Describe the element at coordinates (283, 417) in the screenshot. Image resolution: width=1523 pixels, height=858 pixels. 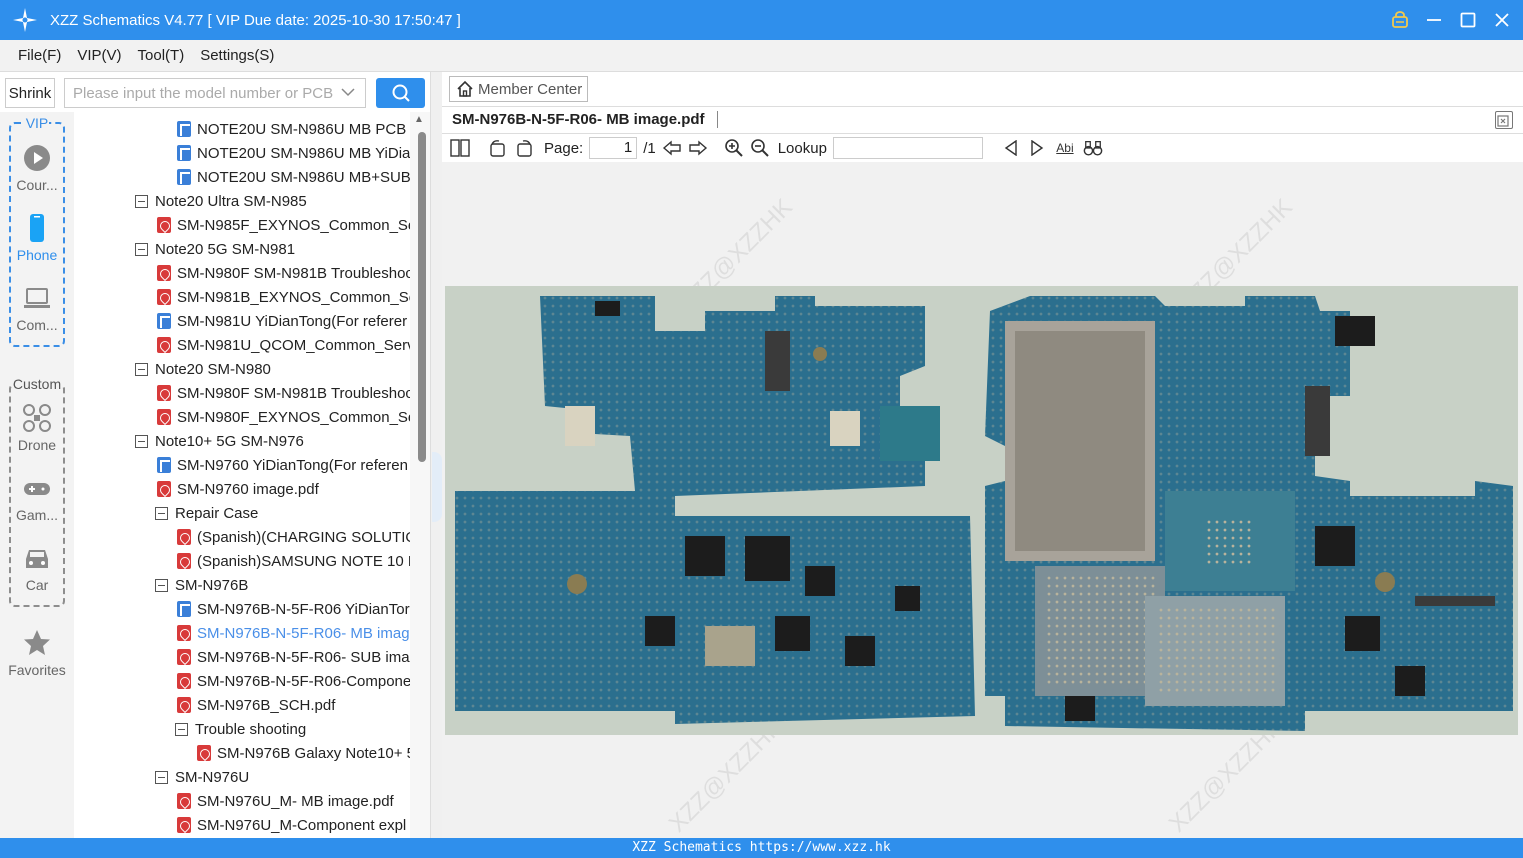
I see `tree-file: SM-N980F_EXYNOS_Common_Serv` at that location.